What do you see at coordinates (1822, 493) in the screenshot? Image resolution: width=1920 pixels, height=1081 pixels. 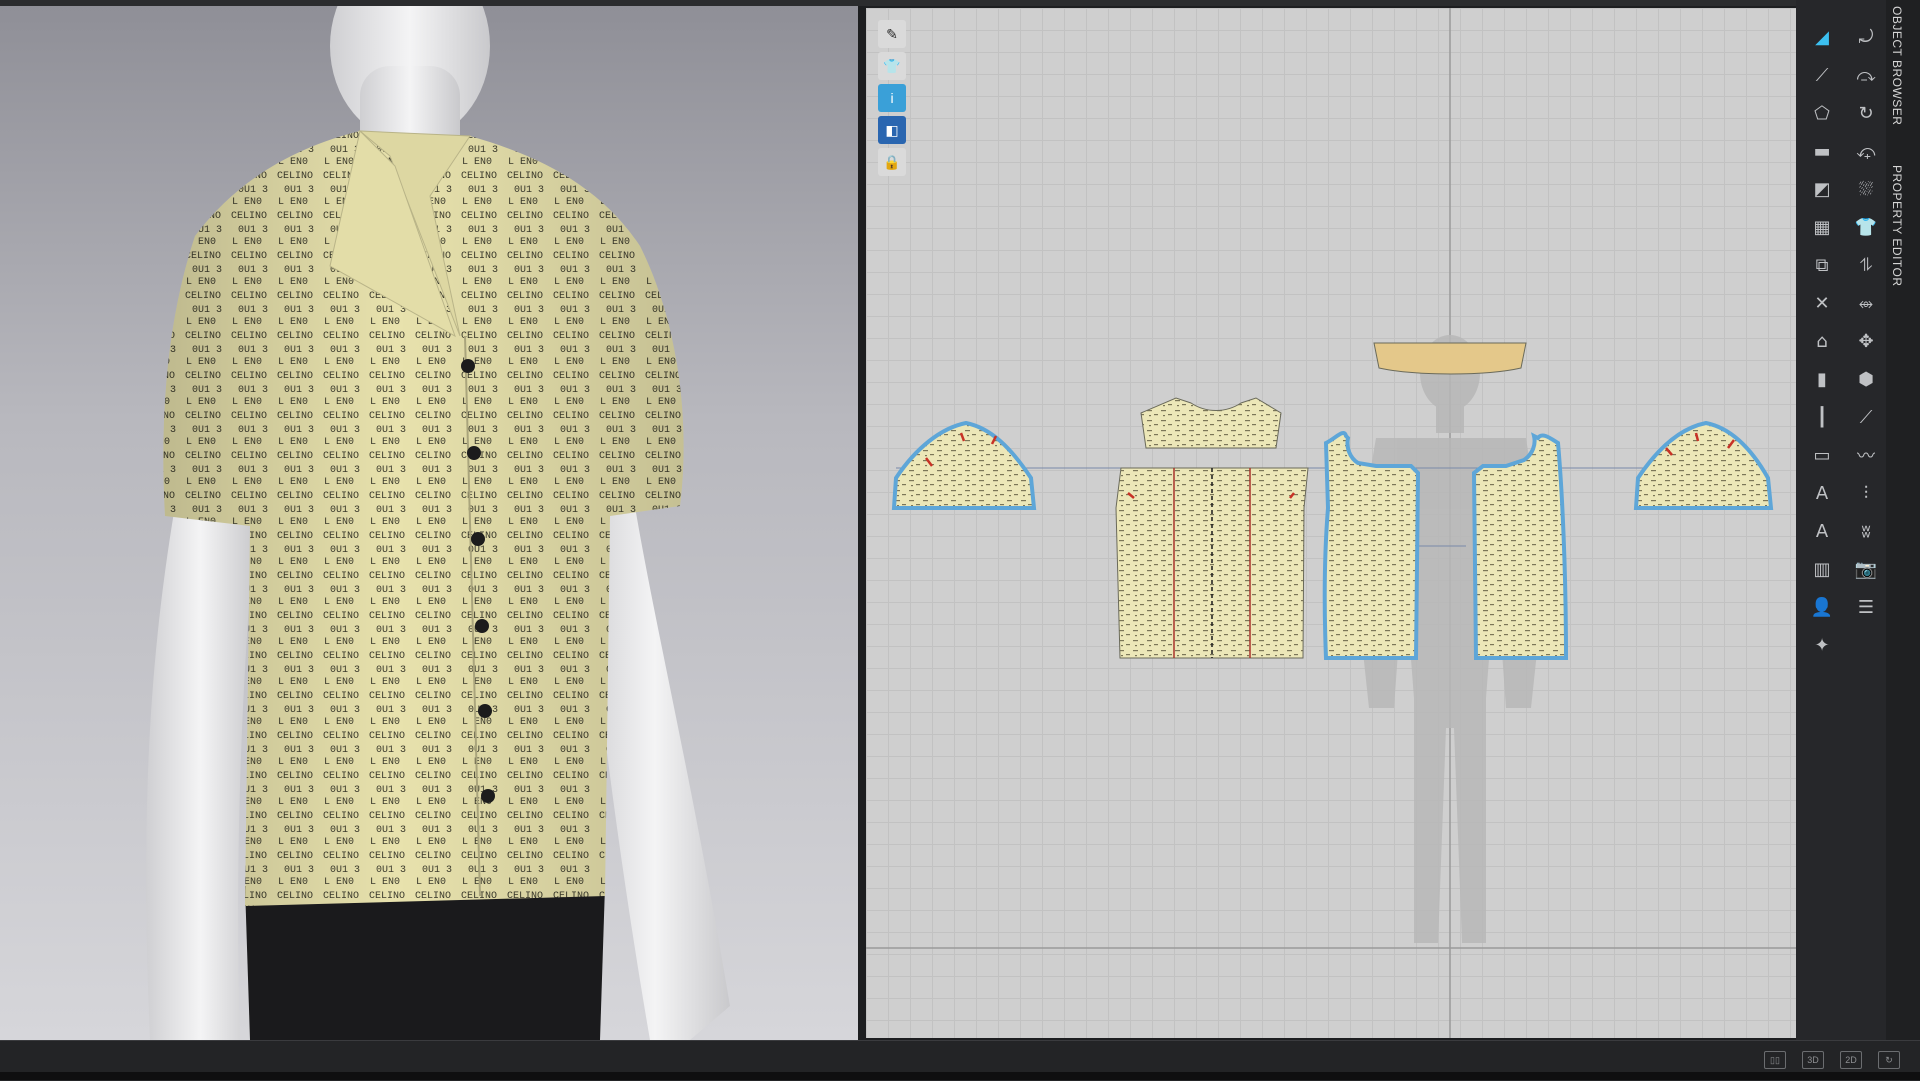 I see `annotation-icon: A` at bounding box center [1822, 493].